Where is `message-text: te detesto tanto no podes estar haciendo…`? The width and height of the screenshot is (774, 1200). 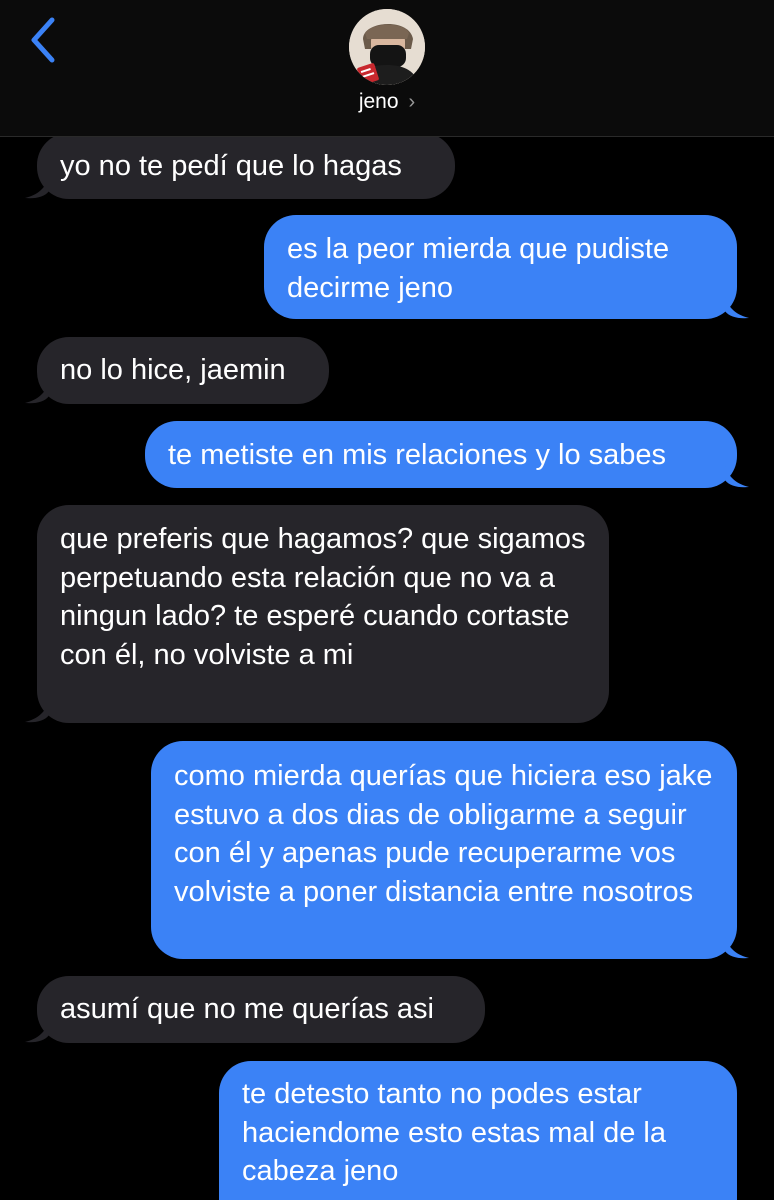
message-text: te detesto tanto no podes estar haciendo… is located at coordinates (454, 1132).